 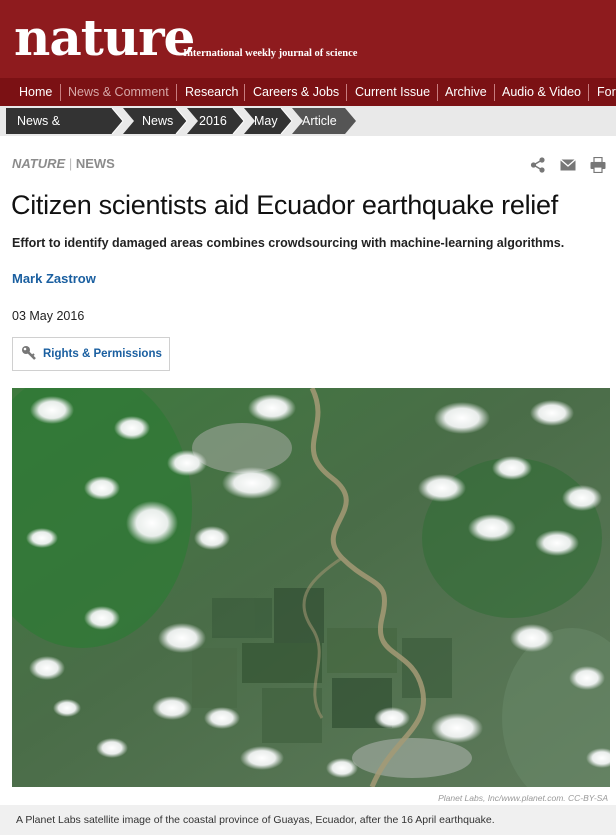 I want to click on rights-permissions-button: Rights & Permissions, so click(x=91, y=354).